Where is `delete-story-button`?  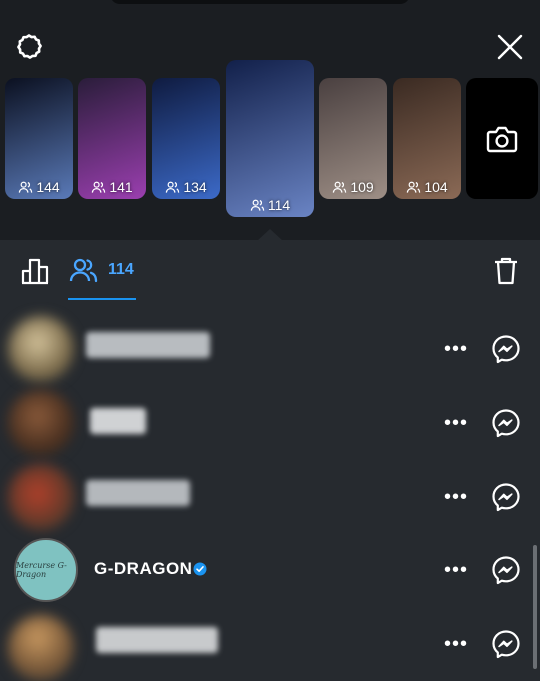
delete-story-button is located at coordinates (506, 271).